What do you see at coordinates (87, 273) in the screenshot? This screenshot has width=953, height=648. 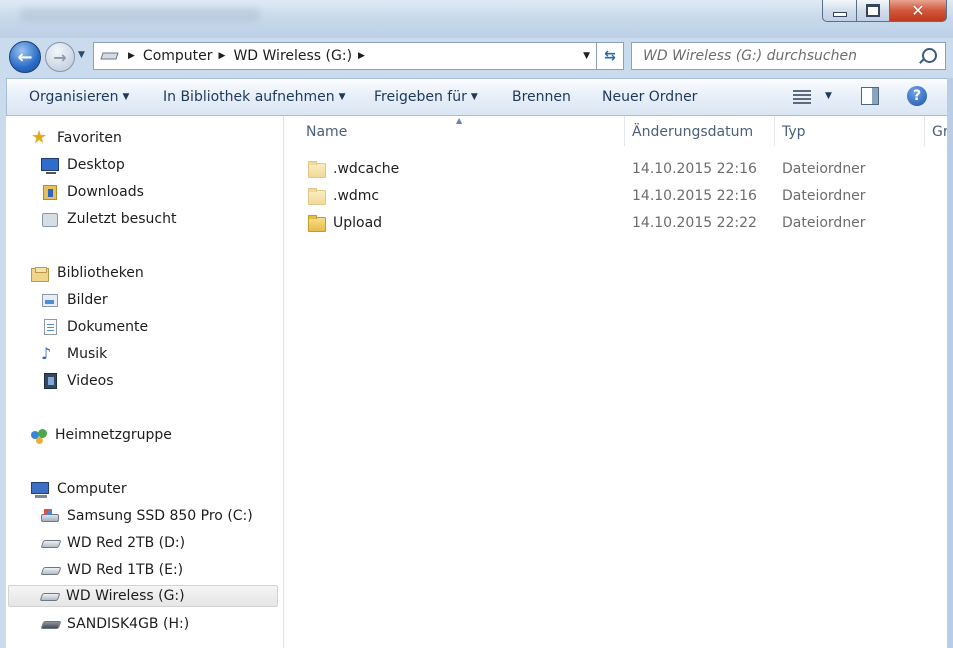 I see `sidebar-libraries: Bibliotheken` at bounding box center [87, 273].